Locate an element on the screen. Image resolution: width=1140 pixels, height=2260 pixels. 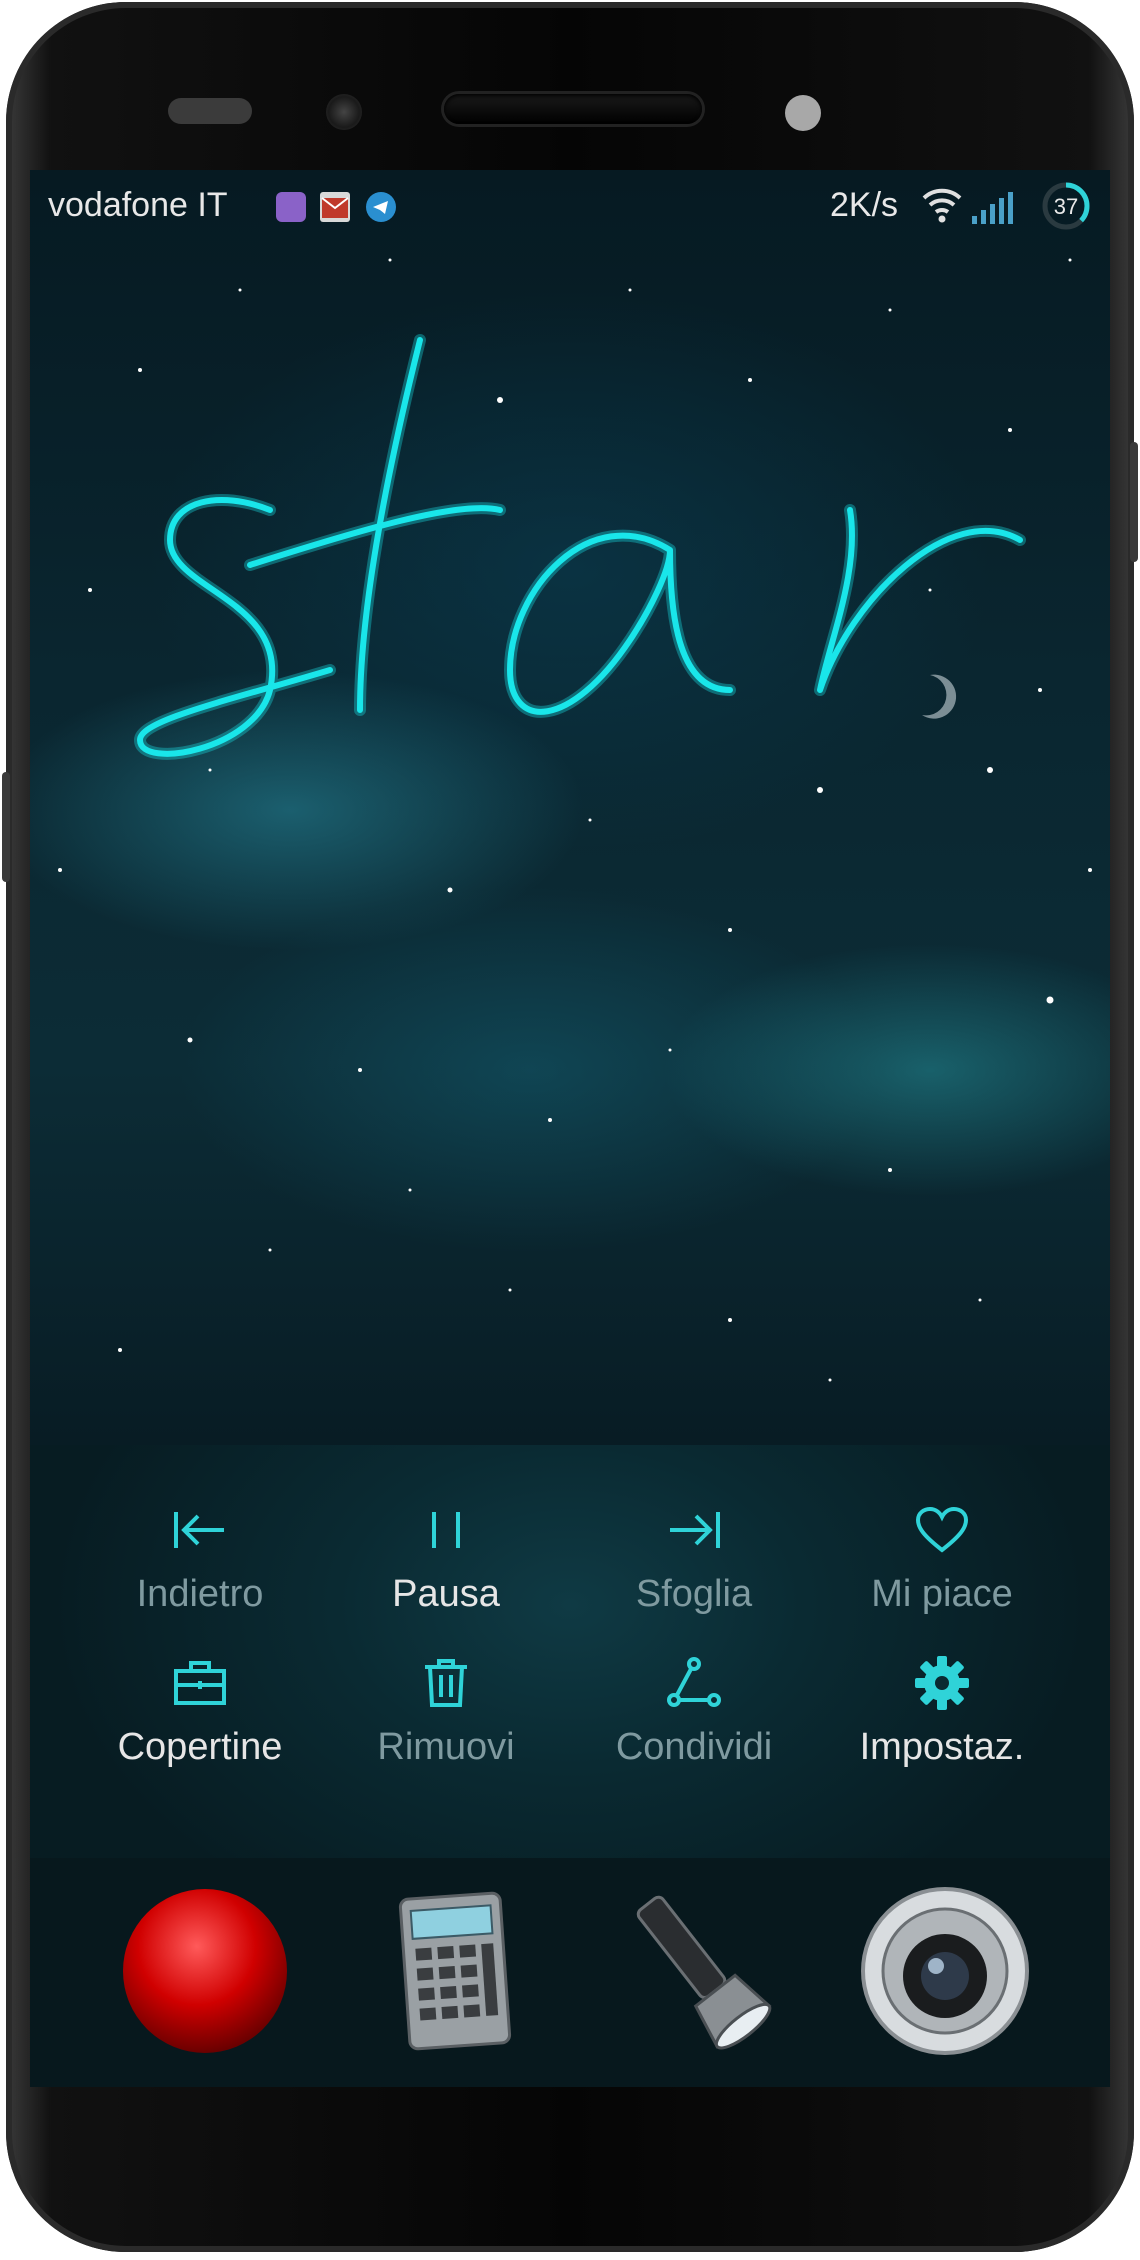
browse-label: Sfoglia is located at coordinates (694, 1594).